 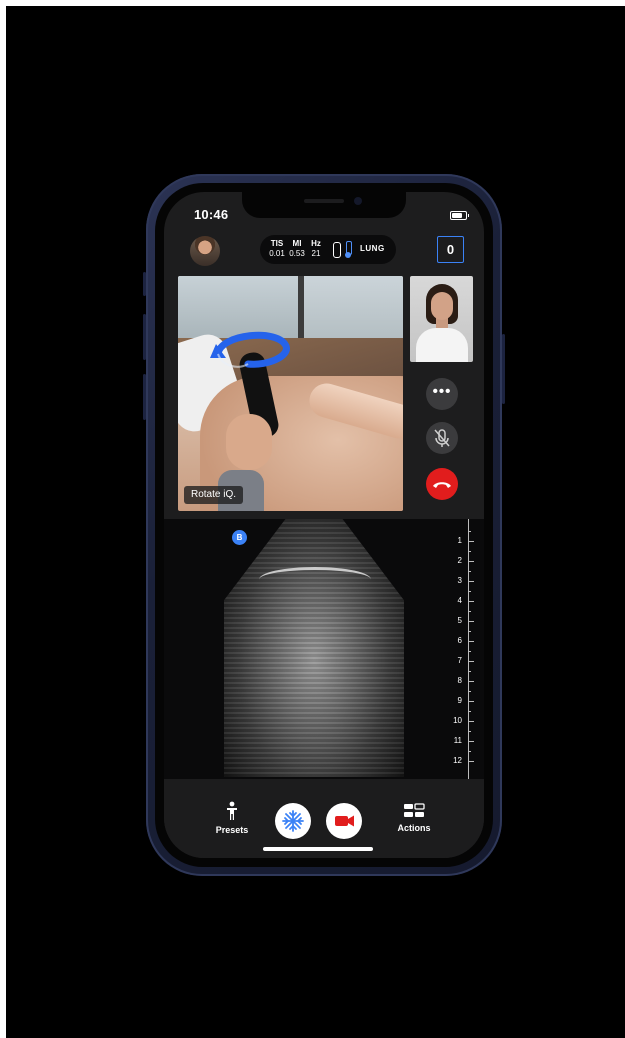 What do you see at coordinates (457, 720) in the screenshot?
I see `depth-label: 10` at bounding box center [457, 720].